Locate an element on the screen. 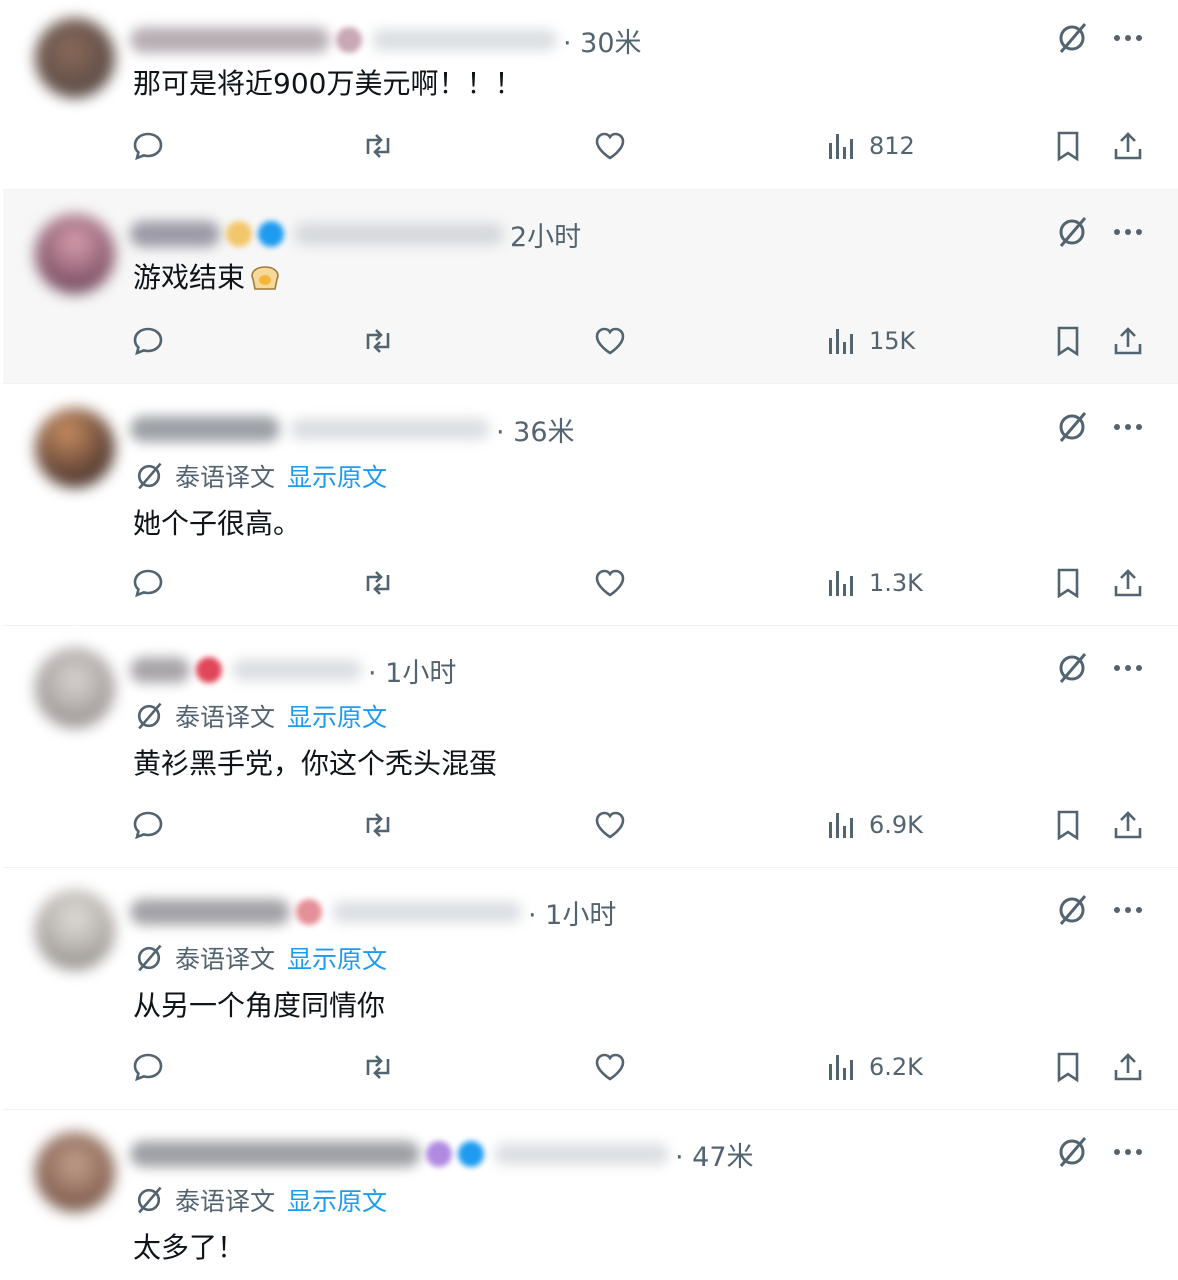 The height and width of the screenshot is (1280, 1178). views-button: 812 is located at coordinates (870, 146).